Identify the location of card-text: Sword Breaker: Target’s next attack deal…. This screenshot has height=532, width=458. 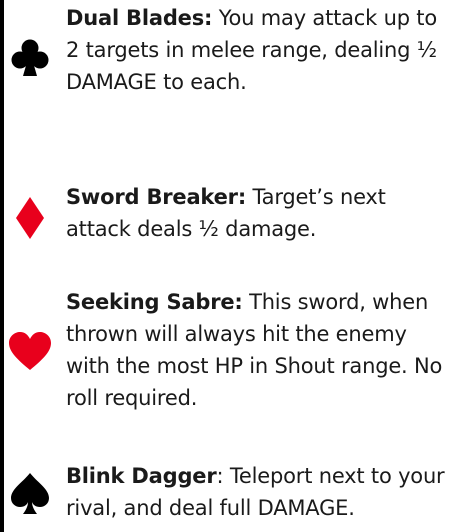
(259, 213).